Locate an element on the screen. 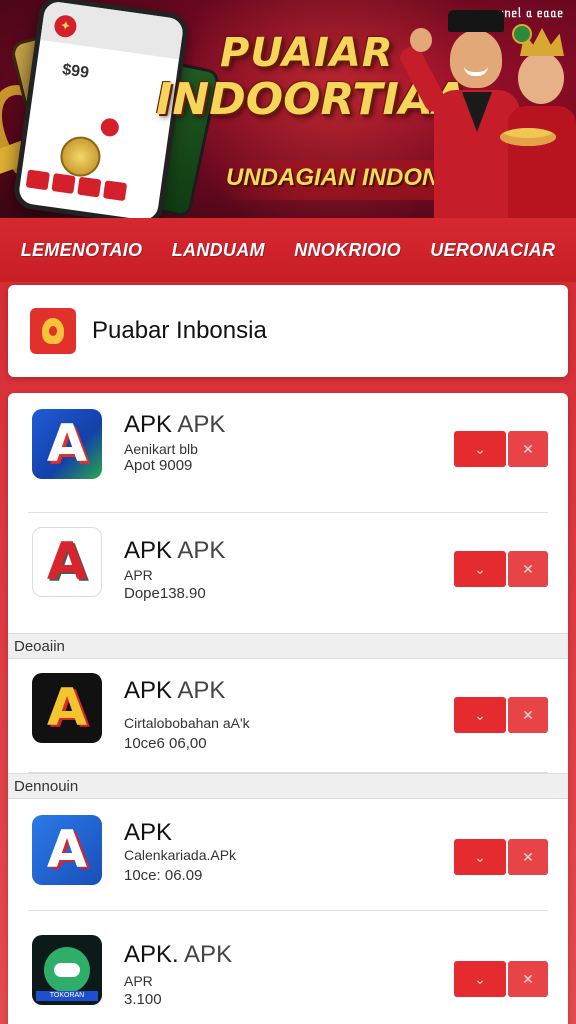 The image size is (576, 1024). a-blue-icon: A is located at coordinates (67, 444).